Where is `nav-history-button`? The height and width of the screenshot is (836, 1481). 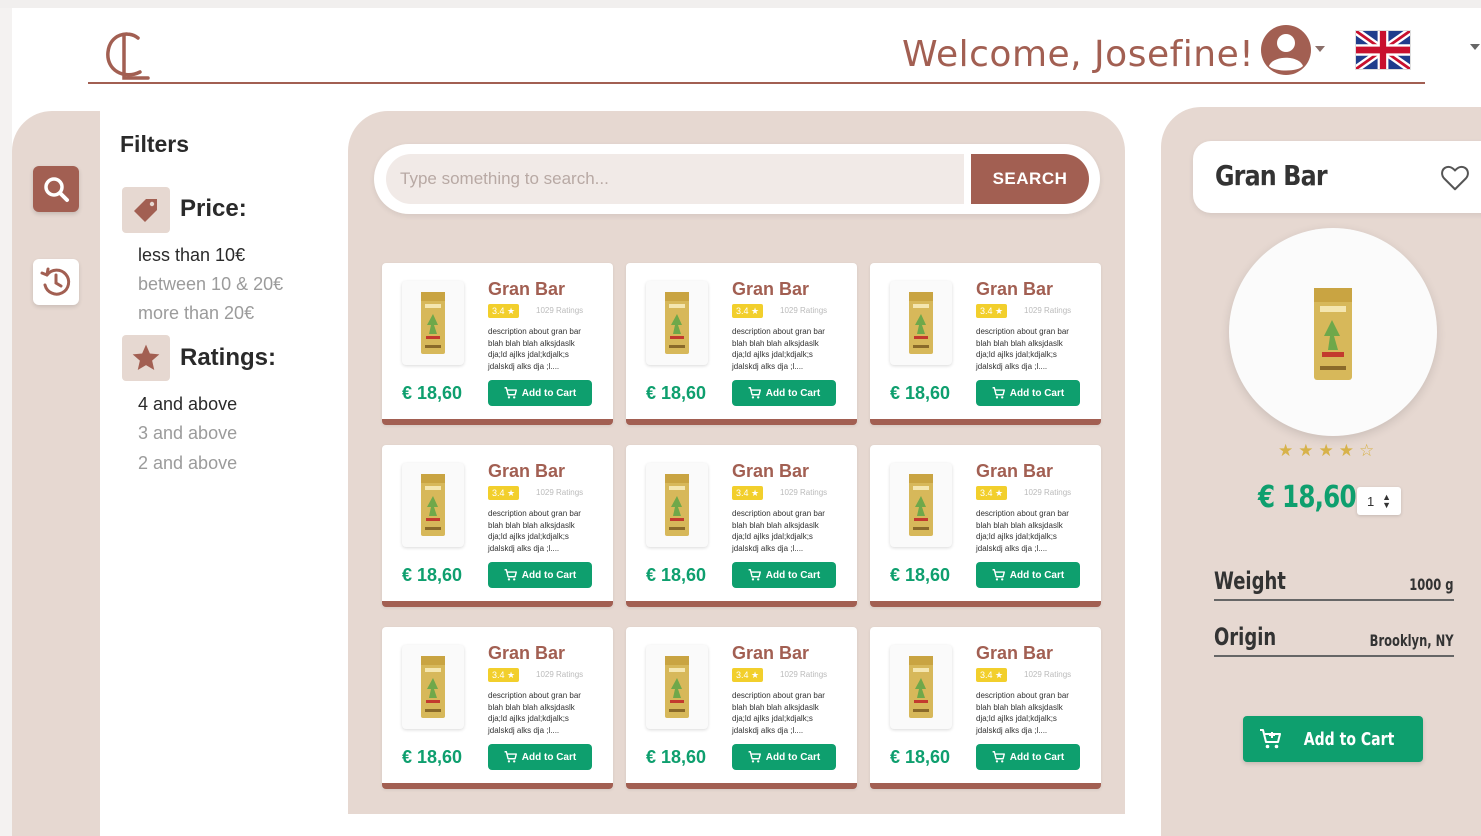 nav-history-button is located at coordinates (56, 282).